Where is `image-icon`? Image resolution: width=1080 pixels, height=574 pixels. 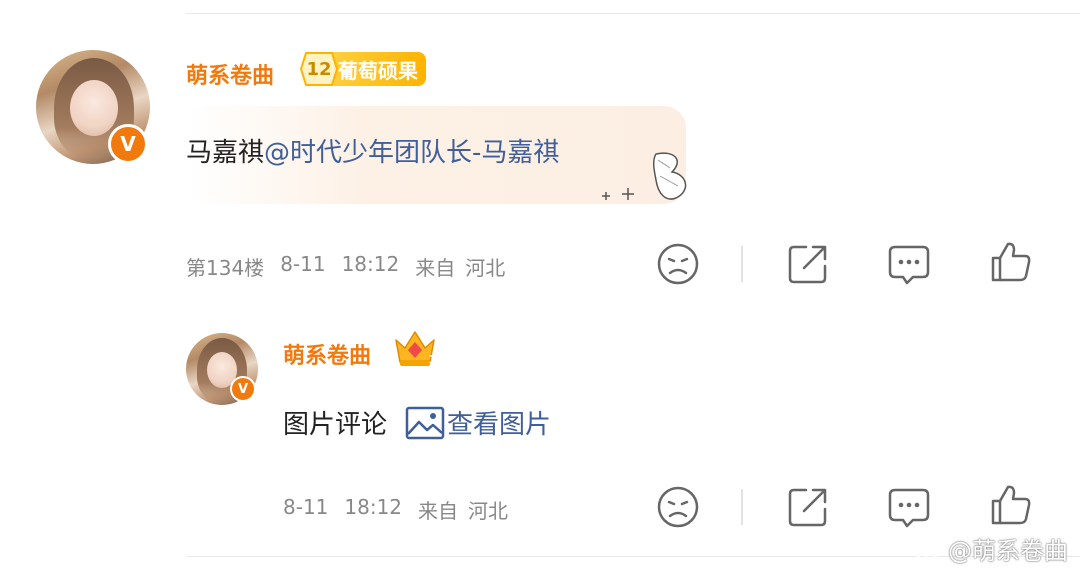
image-icon is located at coordinates (425, 422).